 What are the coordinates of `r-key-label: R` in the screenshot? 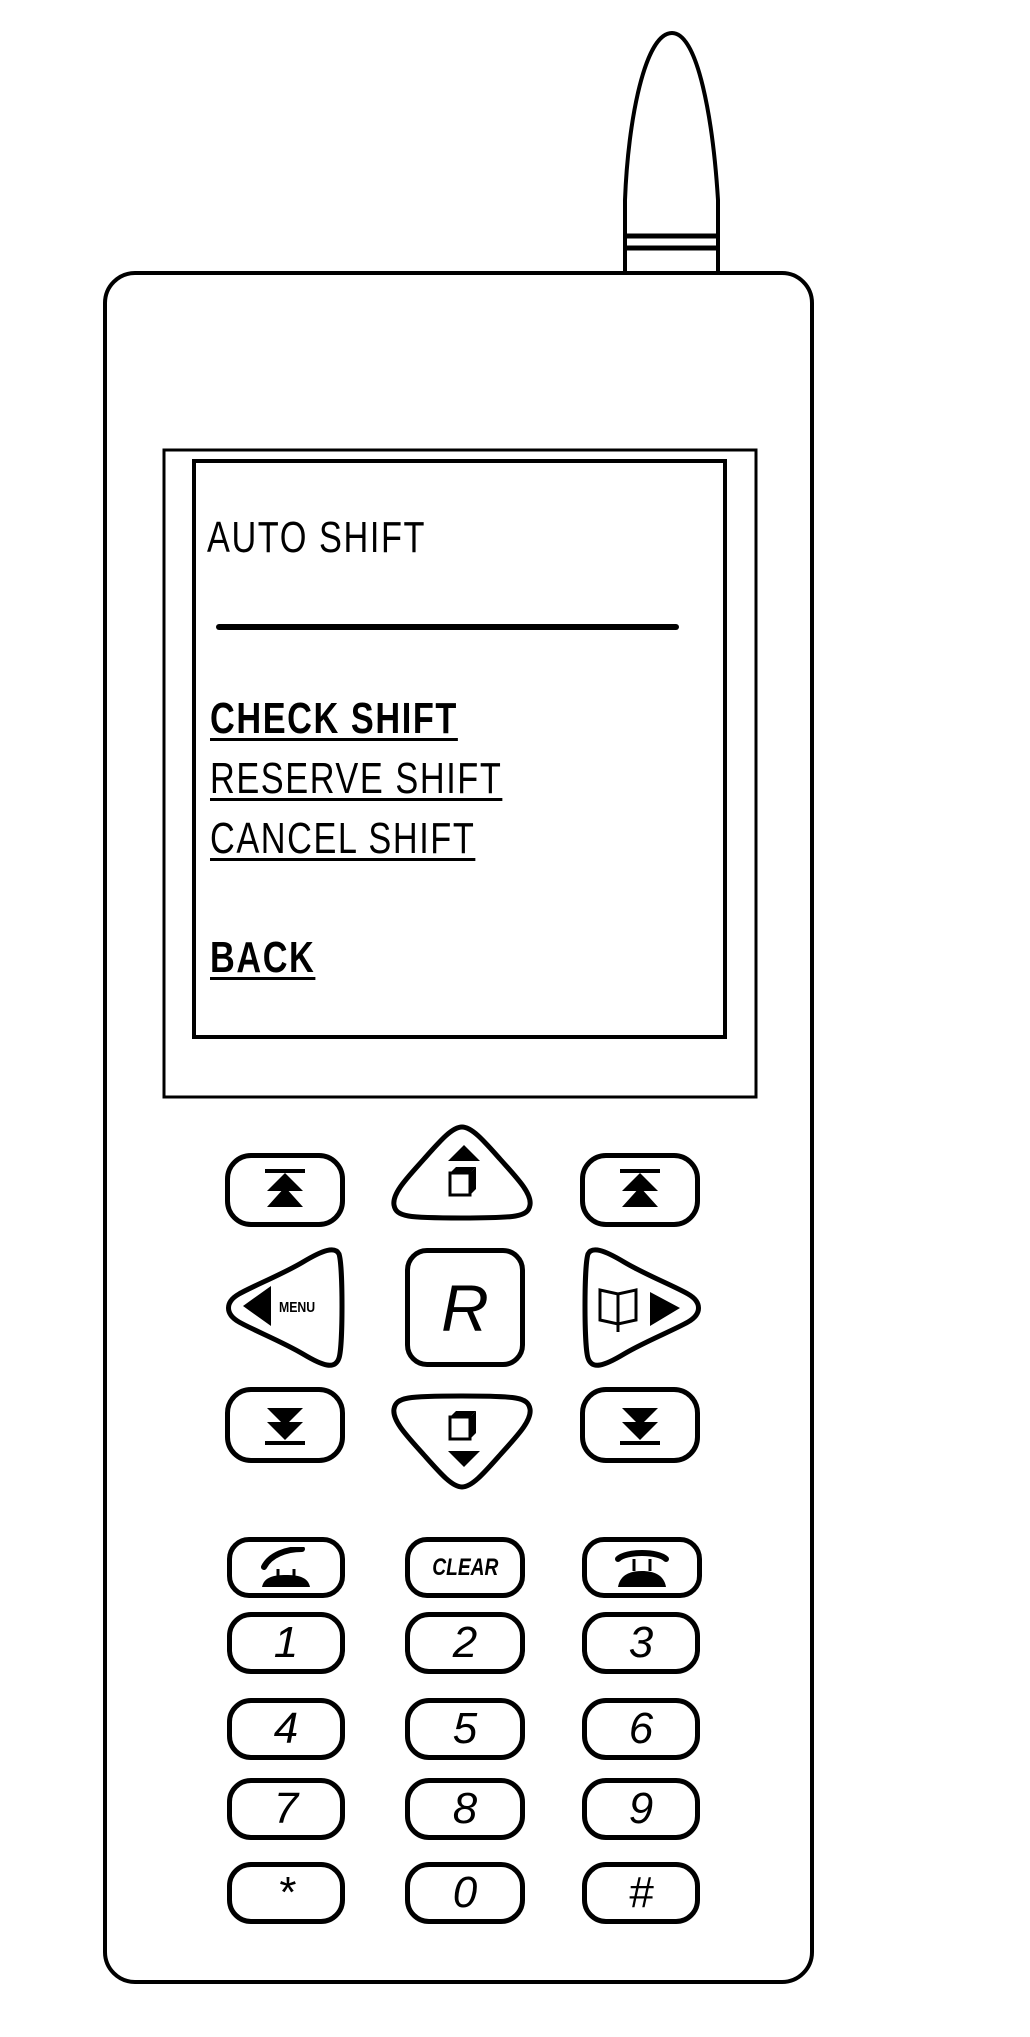 It's located at (465, 1307).